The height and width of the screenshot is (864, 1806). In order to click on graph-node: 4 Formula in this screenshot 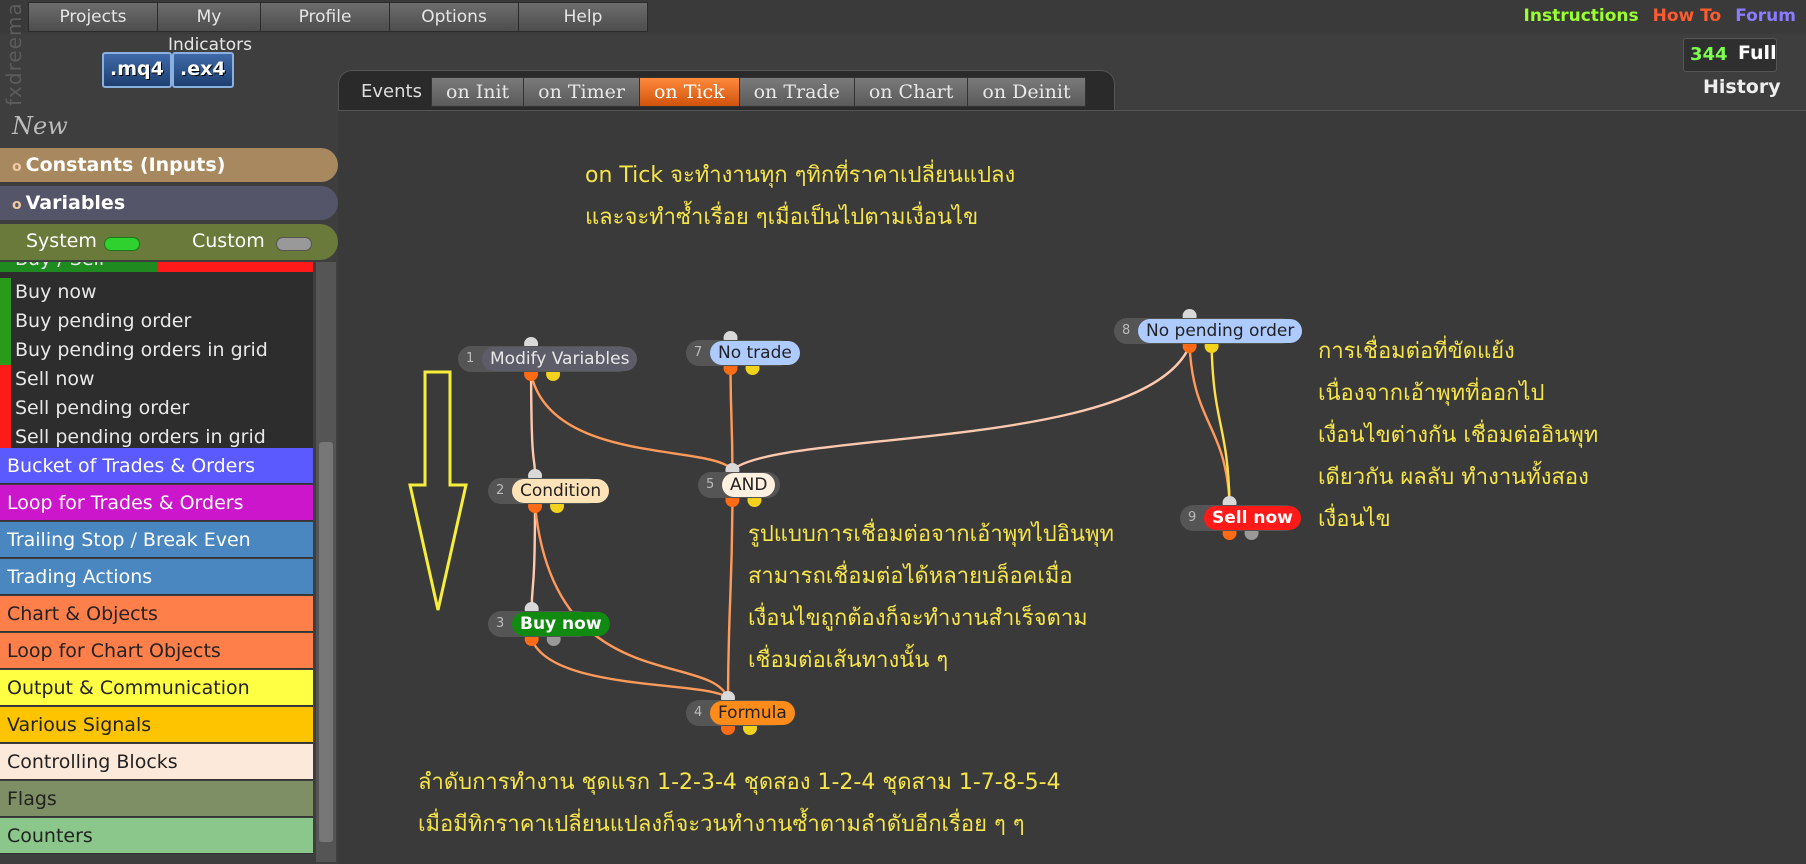, I will do `click(740, 713)`.